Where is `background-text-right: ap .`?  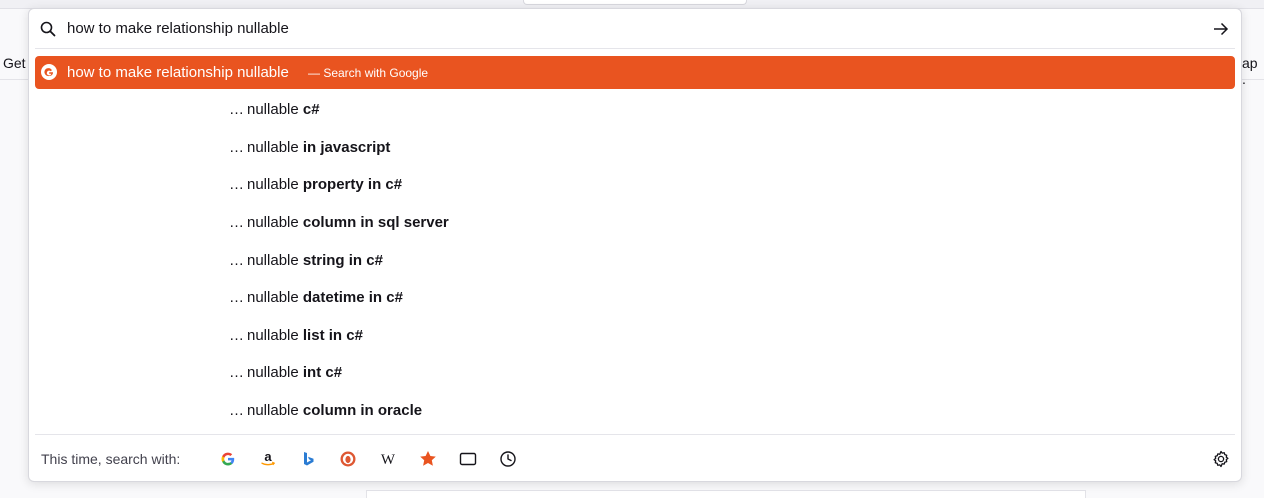
background-text-right: ap . is located at coordinates (1250, 71).